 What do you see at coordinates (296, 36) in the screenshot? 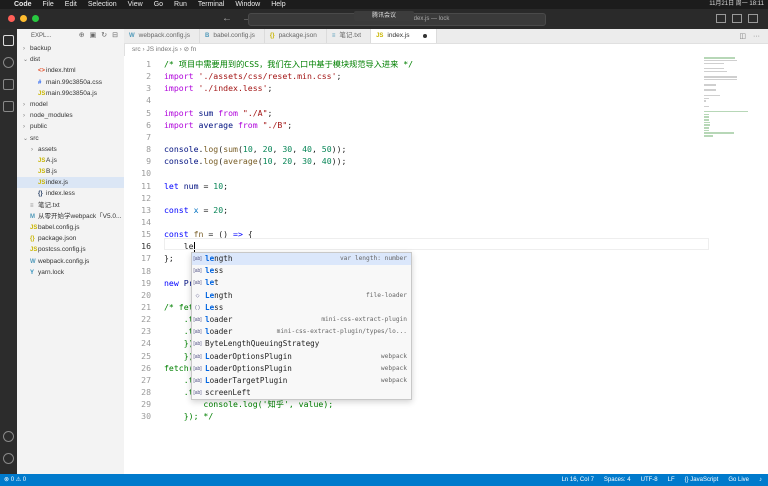
I see `tab-package-json: {} package.json` at bounding box center [296, 36].